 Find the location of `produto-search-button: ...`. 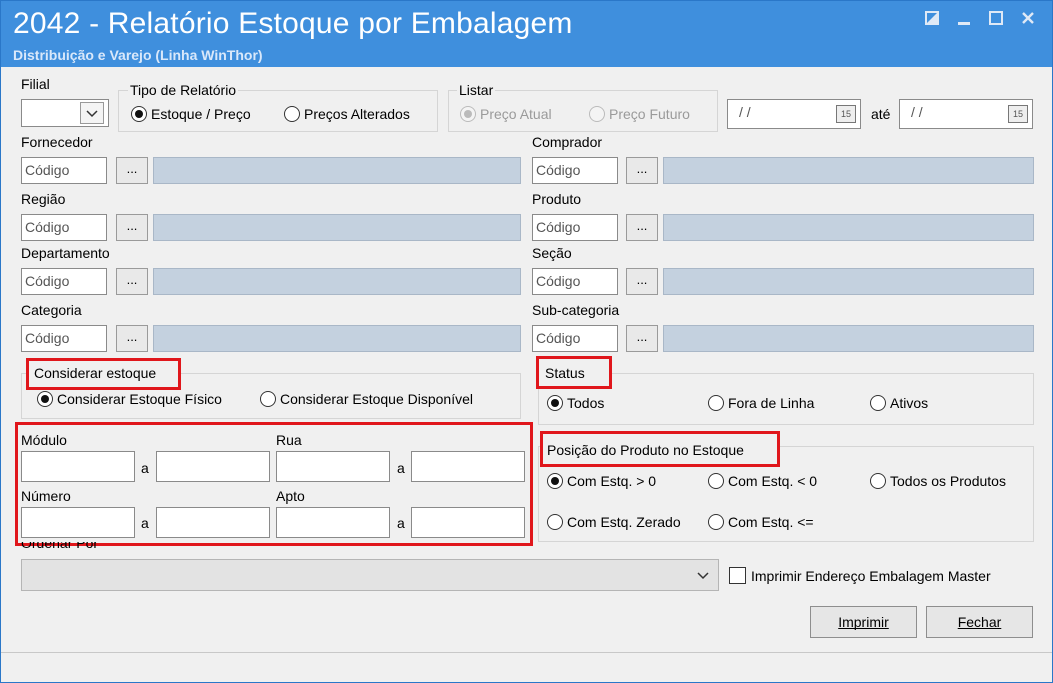

produto-search-button: ... is located at coordinates (642, 227).